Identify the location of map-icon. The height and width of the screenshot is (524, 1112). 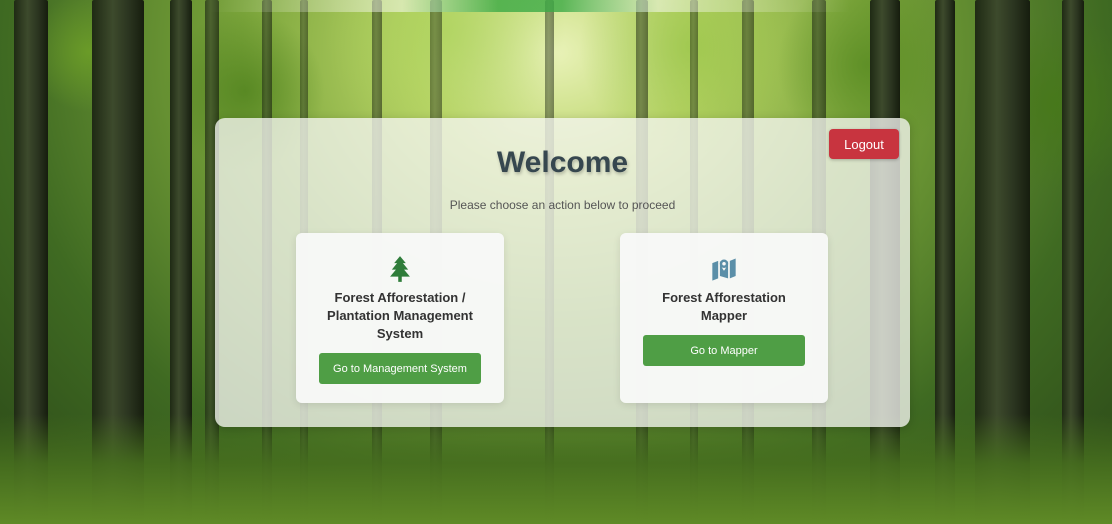
(724, 269).